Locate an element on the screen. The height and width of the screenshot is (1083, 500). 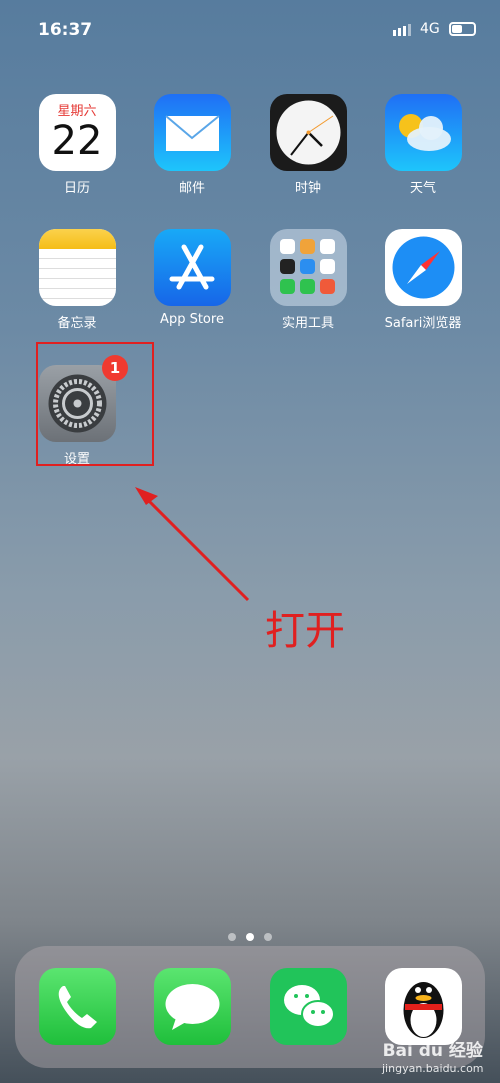
page-dot-active is located at coordinates (250, 937).